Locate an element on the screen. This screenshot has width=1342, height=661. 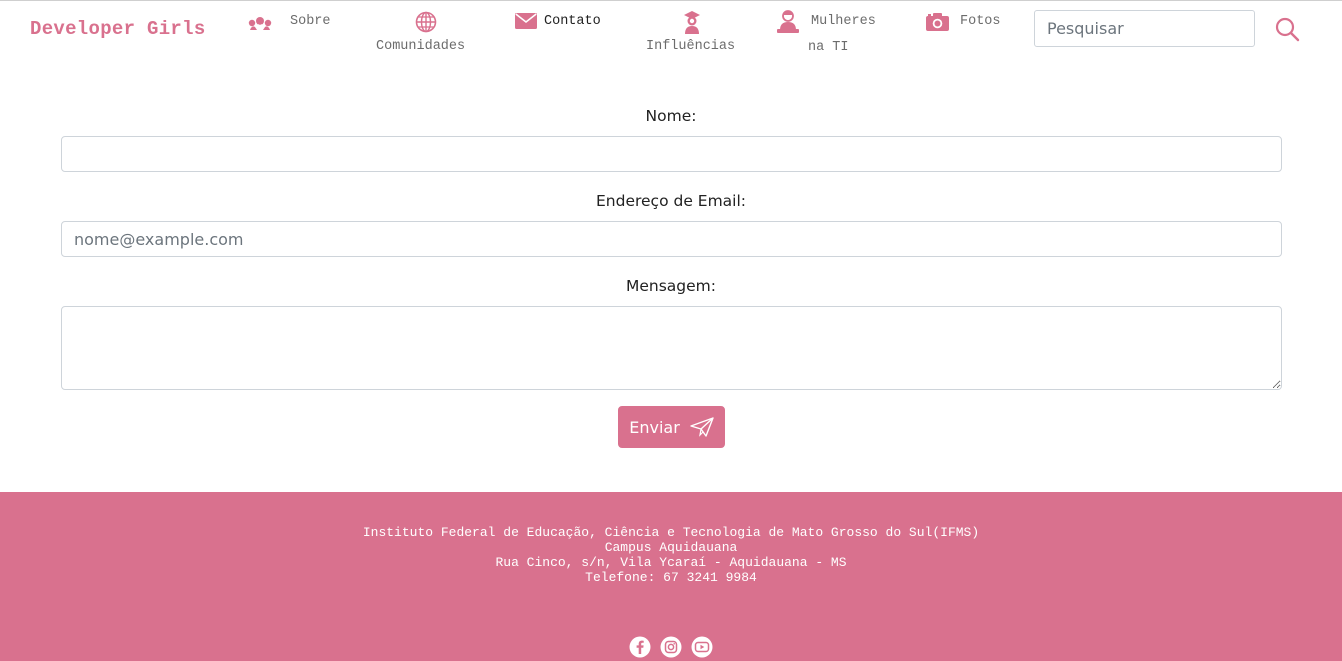
footer-phone: Telefone: 67 3241 9984 is located at coordinates (671, 577).